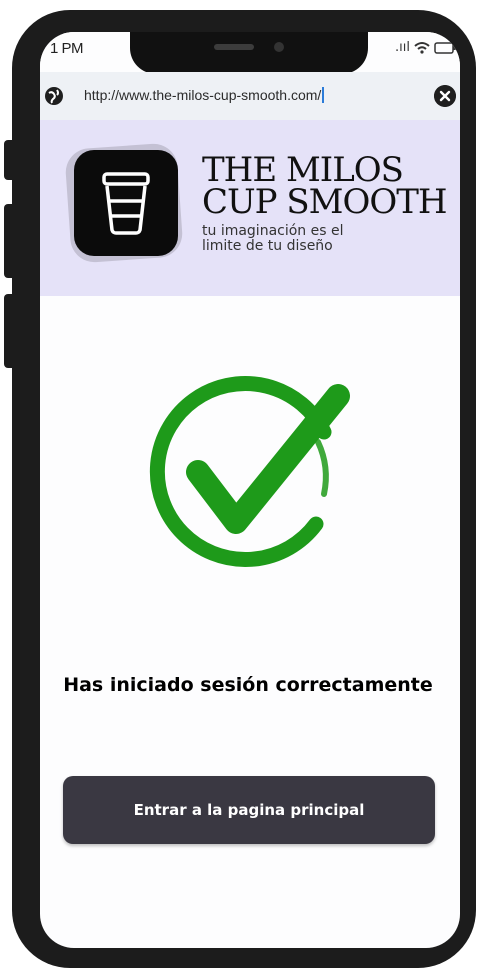  I want to click on browser-address-bar: http://www.the-milos-cup-smooth.com/, so click(250, 96).